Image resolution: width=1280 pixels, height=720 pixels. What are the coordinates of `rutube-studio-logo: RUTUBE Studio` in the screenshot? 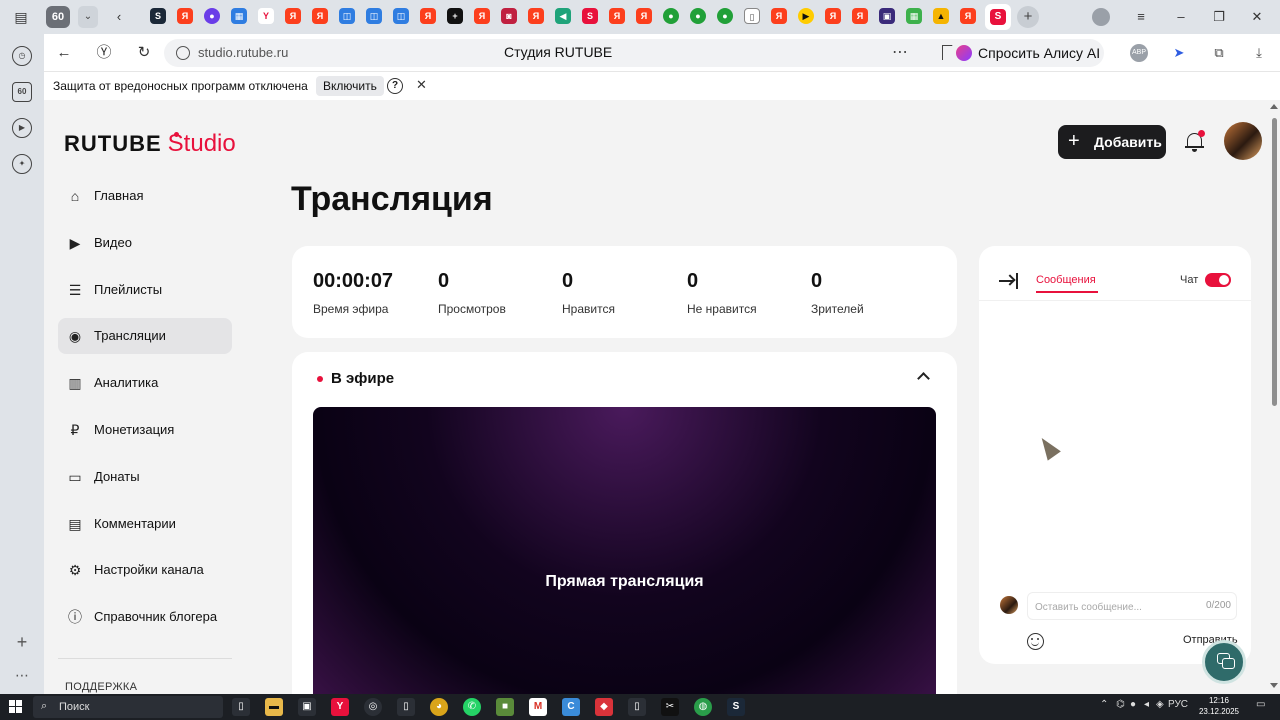 It's located at (150, 143).